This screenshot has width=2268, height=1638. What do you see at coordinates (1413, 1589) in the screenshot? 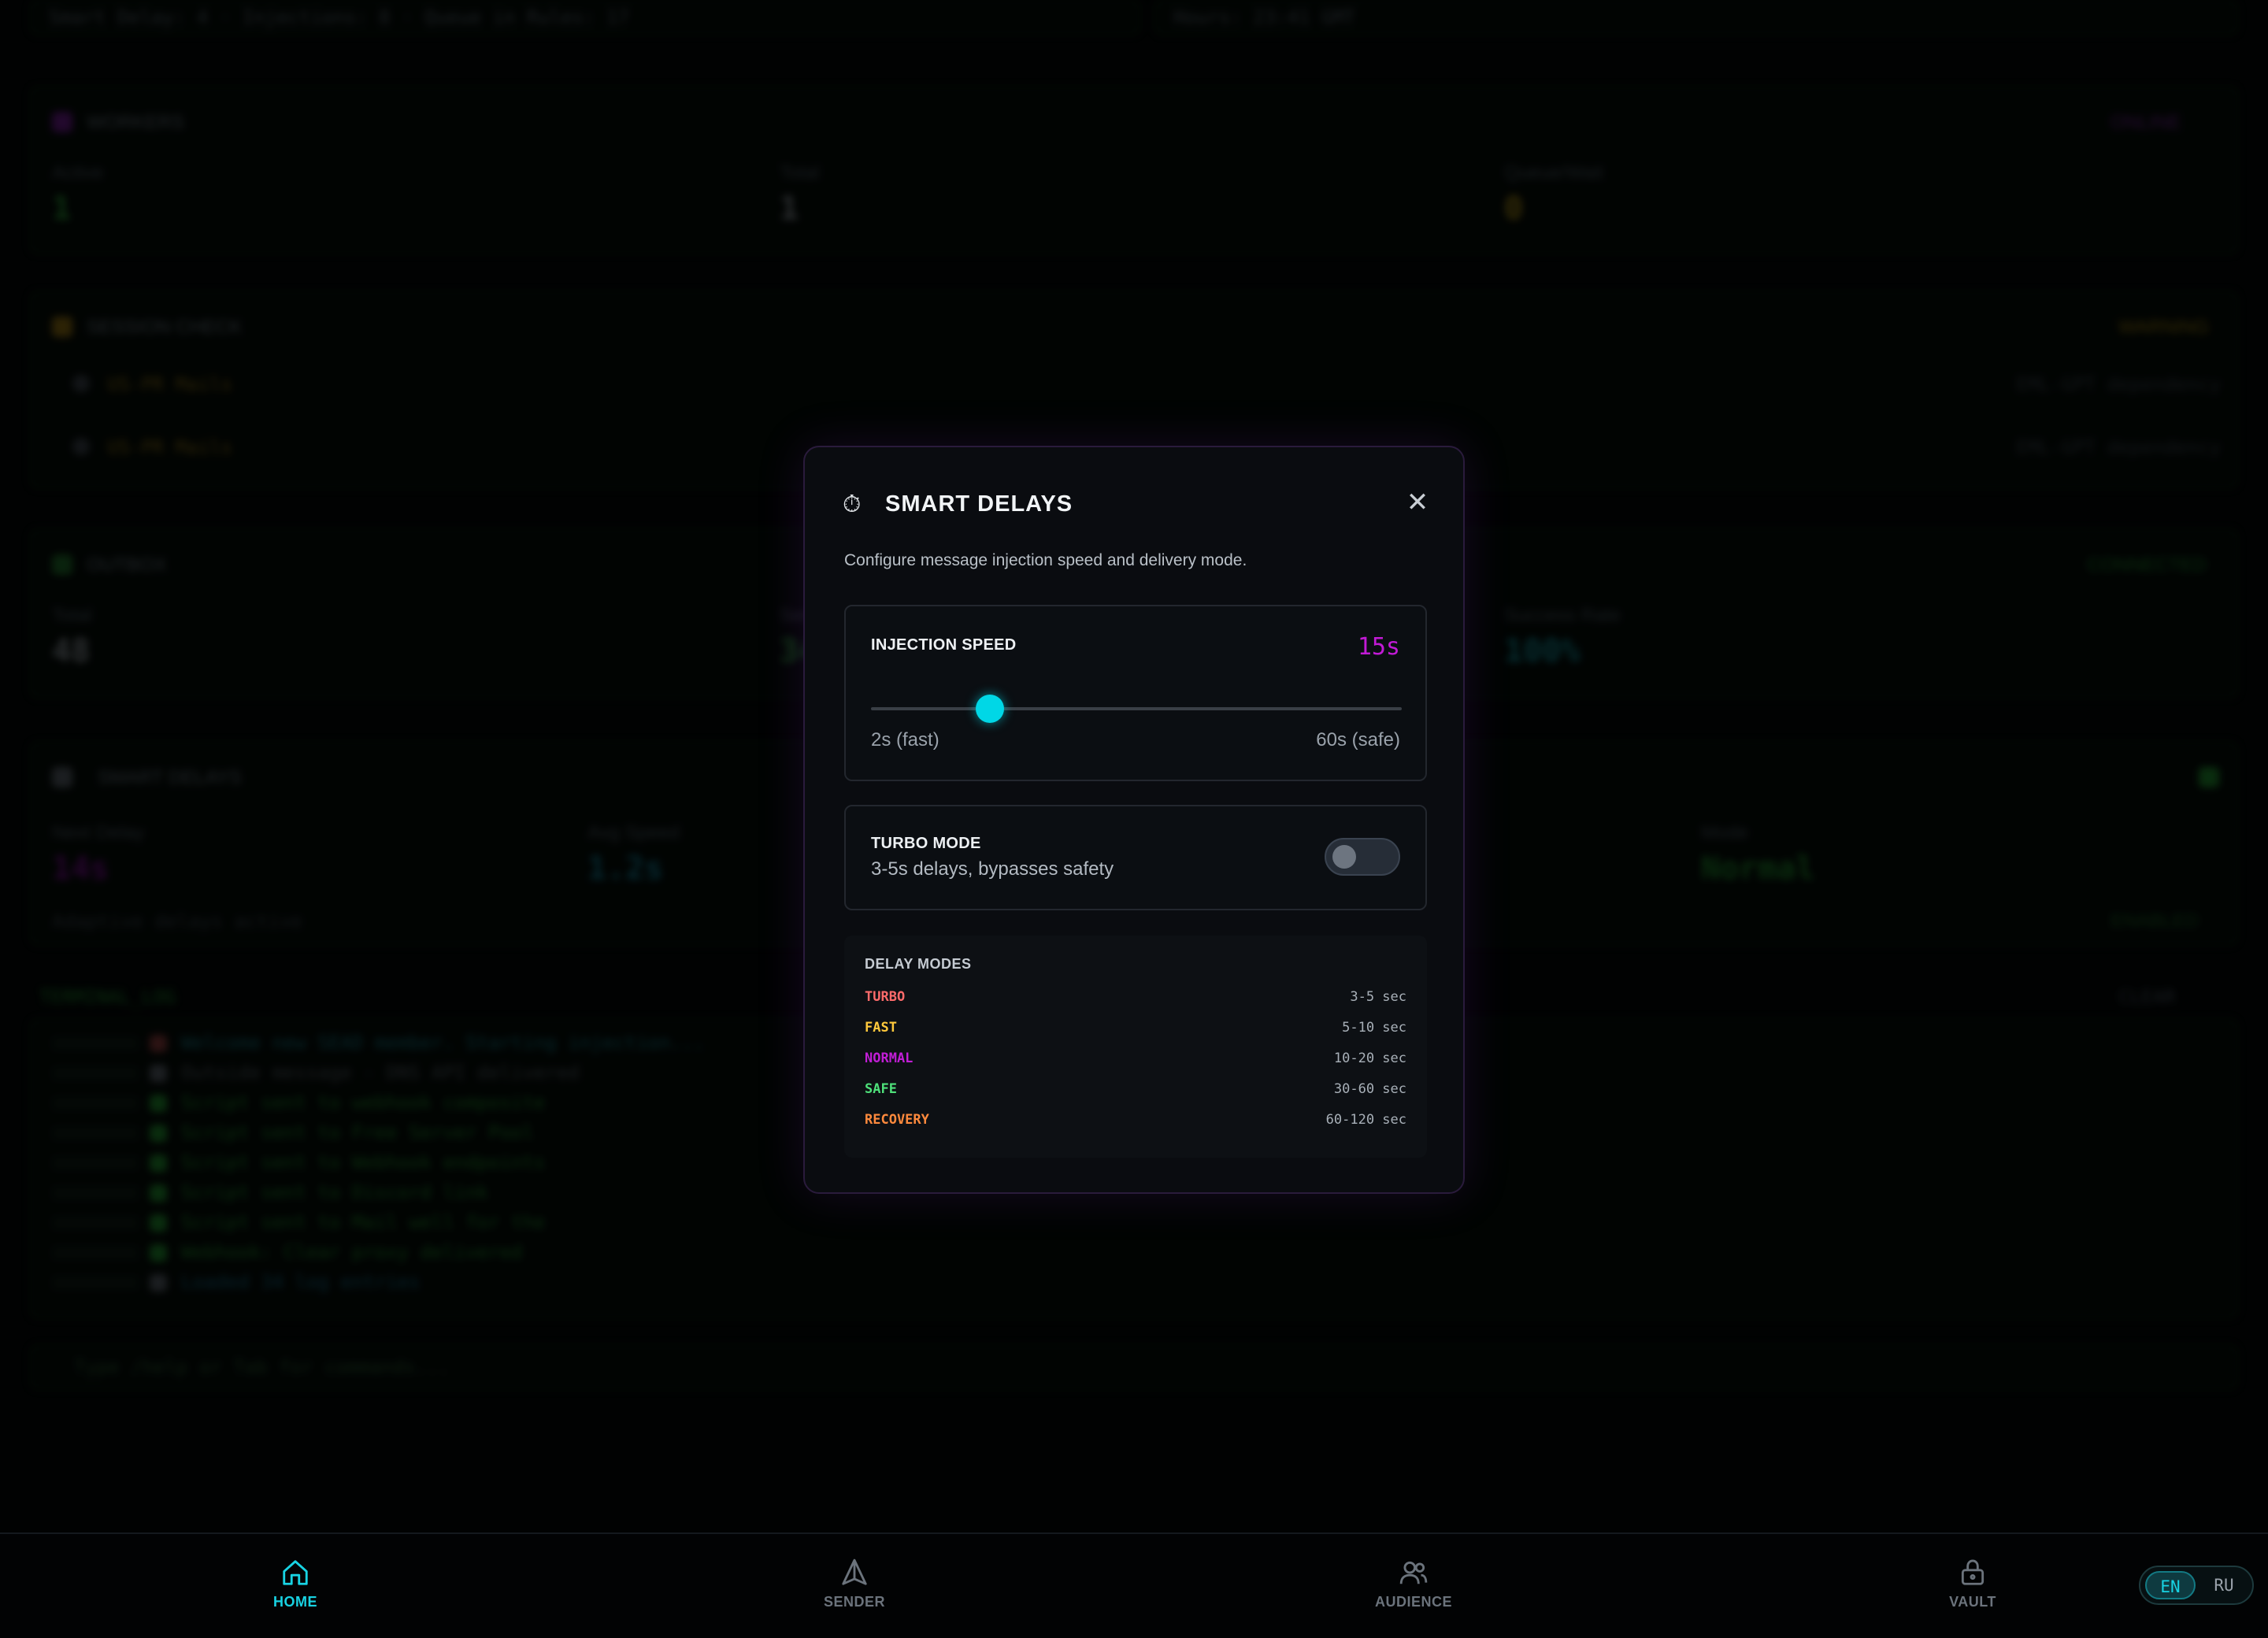
I see `nav-audience: AUDIENCE` at bounding box center [1413, 1589].